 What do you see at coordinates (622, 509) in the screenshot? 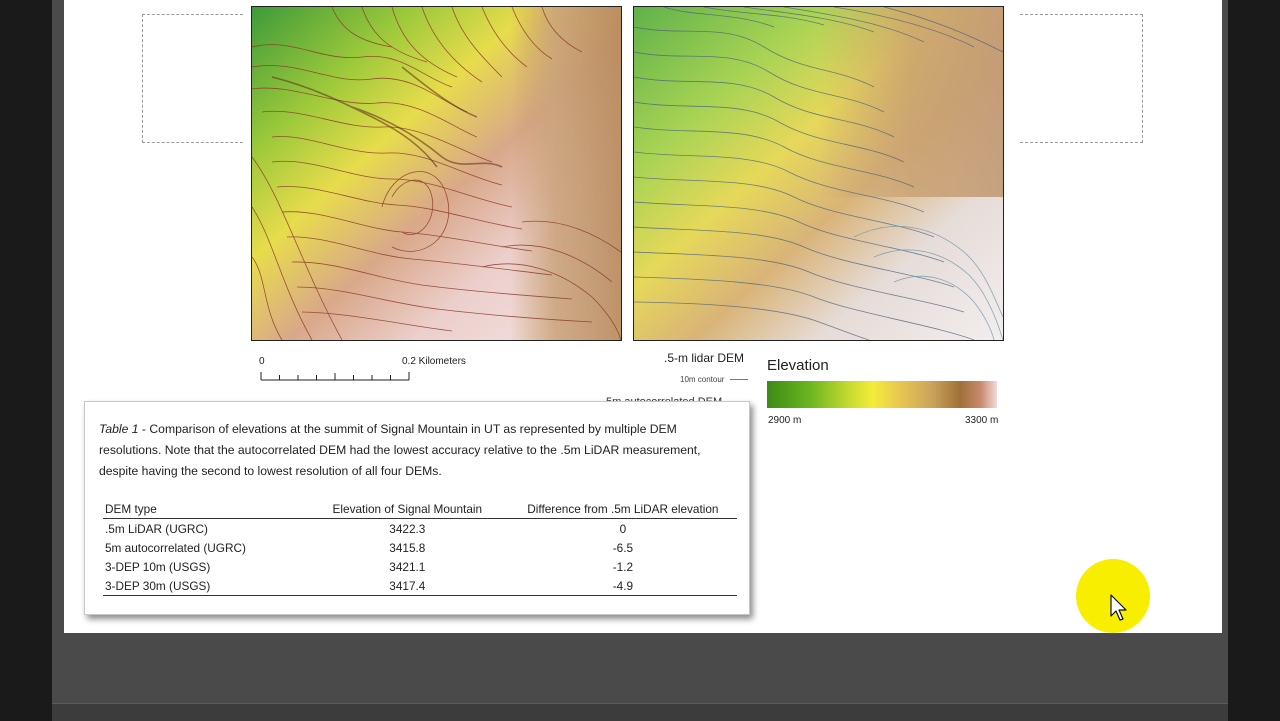
I see `header-difference: Difference from .5m LiDAR elevation` at bounding box center [622, 509].